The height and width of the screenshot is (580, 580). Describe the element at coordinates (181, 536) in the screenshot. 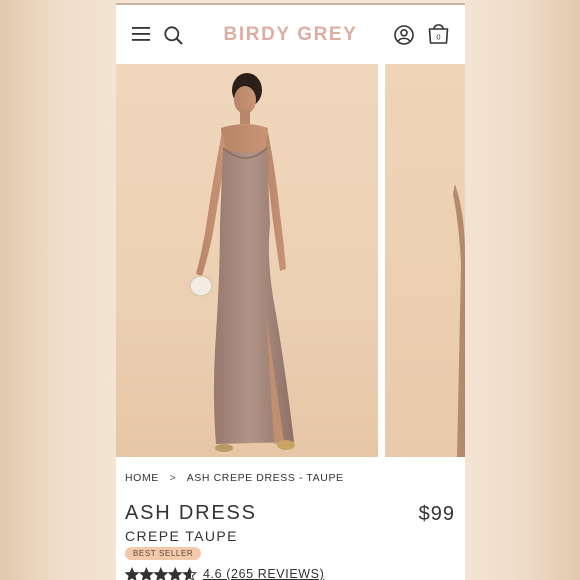

I see `product-variant: CREPE TAUPE` at that location.